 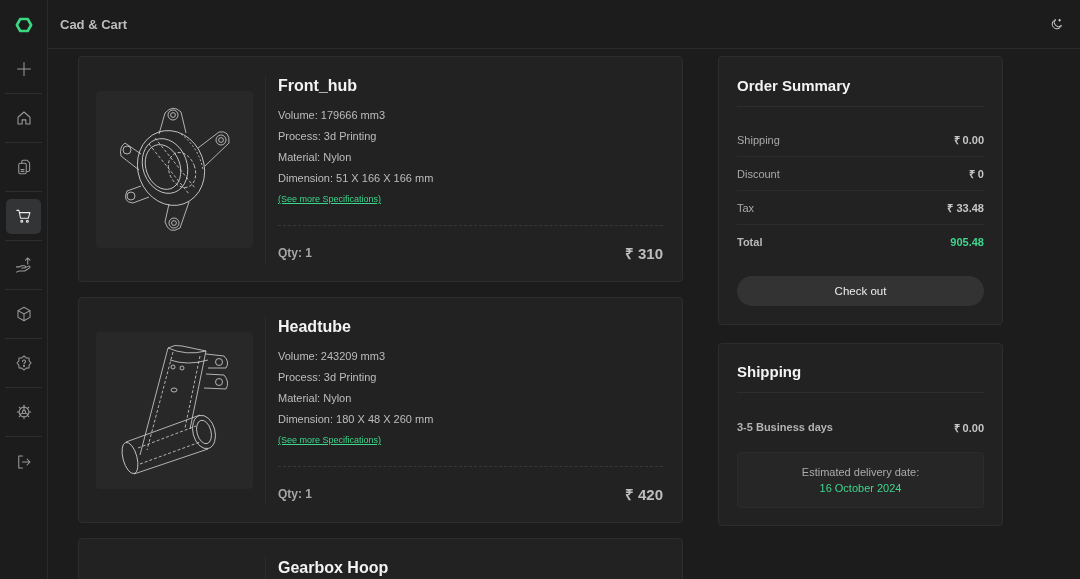 I want to click on summary-value: ₹ 33.48, so click(x=965, y=208).